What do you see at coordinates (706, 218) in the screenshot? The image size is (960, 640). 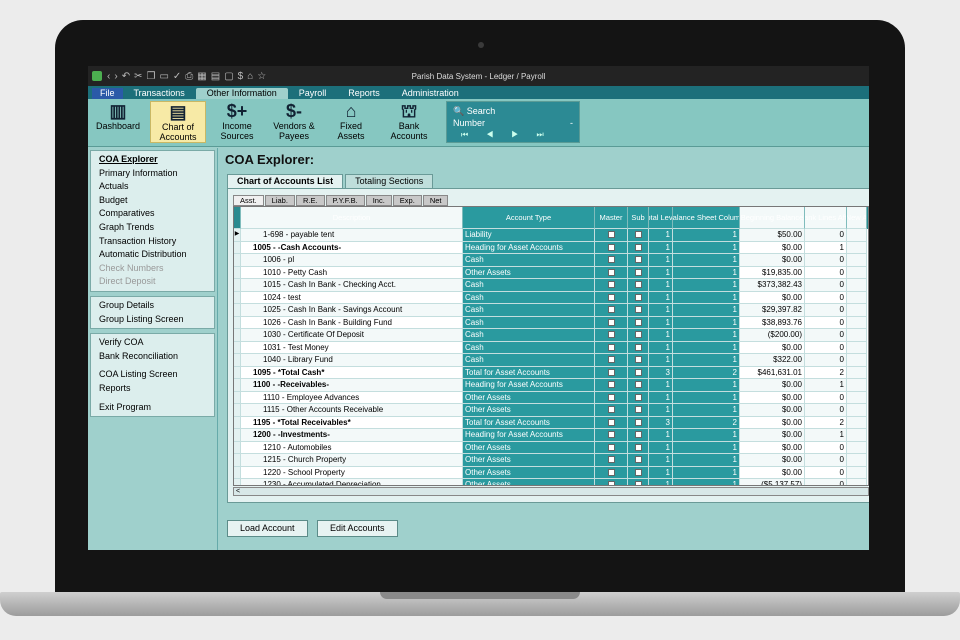 I see `col-balance-sheet-column: Balance Sheet Column` at bounding box center [706, 218].